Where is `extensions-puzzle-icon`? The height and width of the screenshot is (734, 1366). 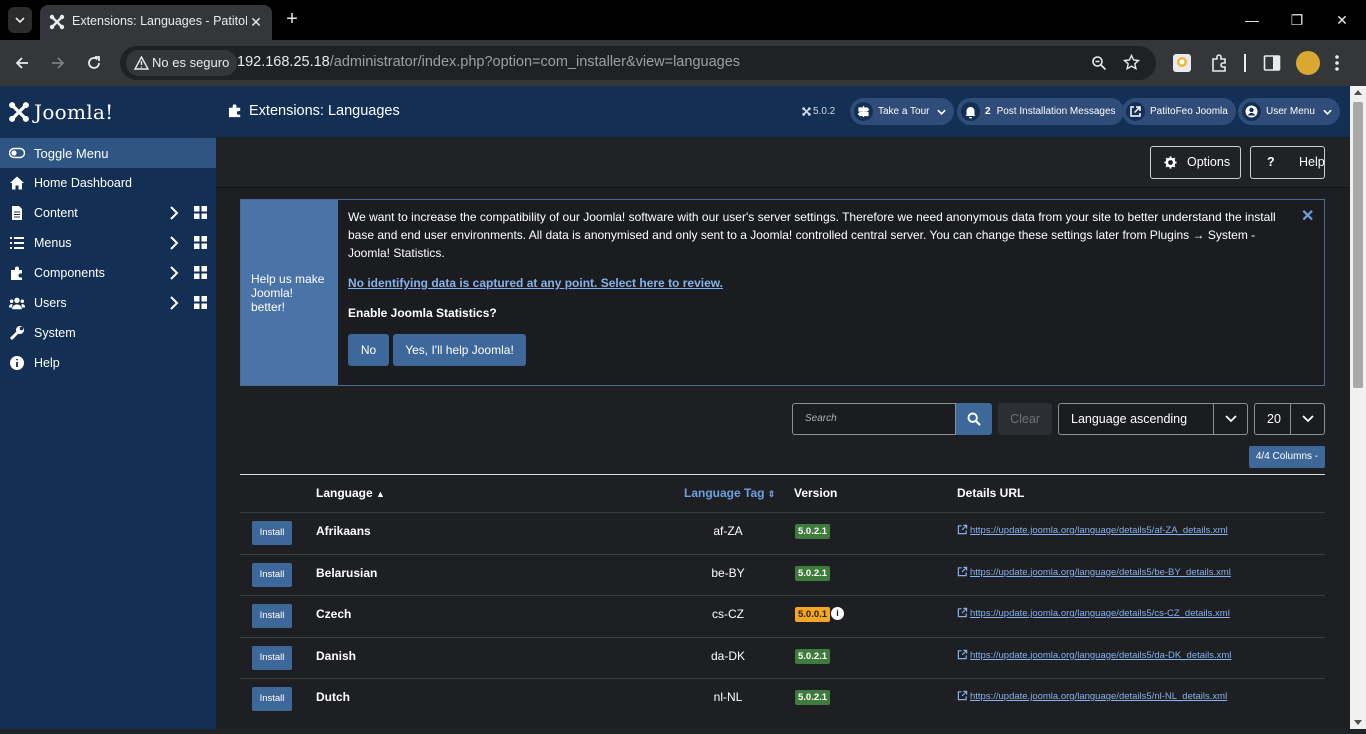
extensions-puzzle-icon is located at coordinates (1219, 63).